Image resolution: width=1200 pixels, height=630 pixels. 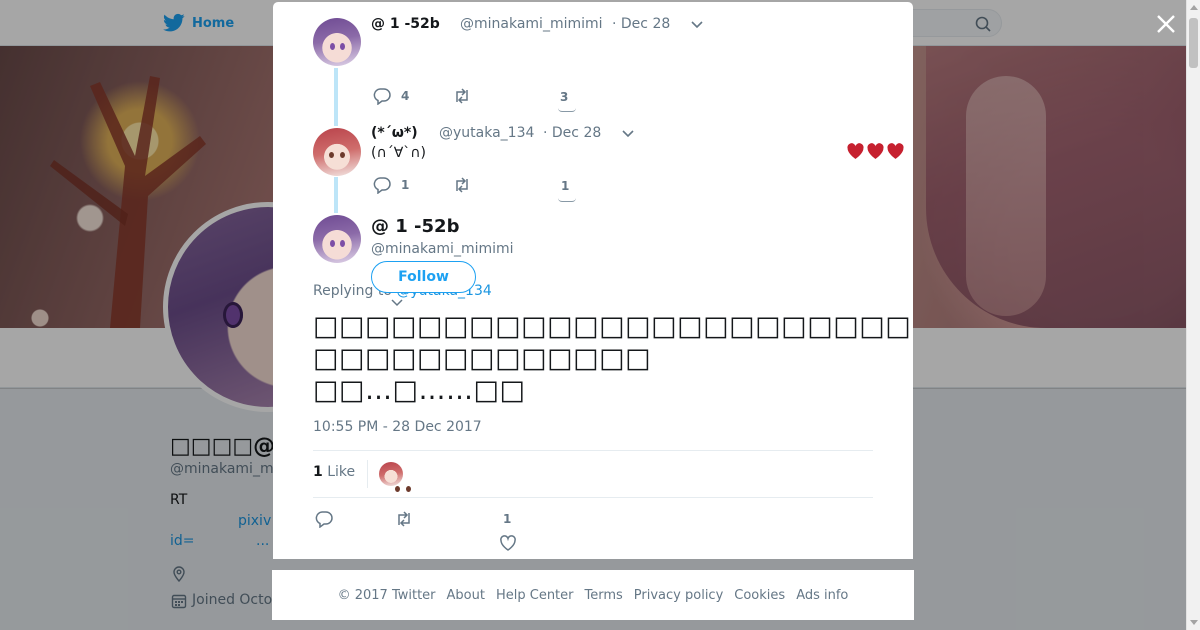 I want to click on close-icon, so click(x=1166, y=24).